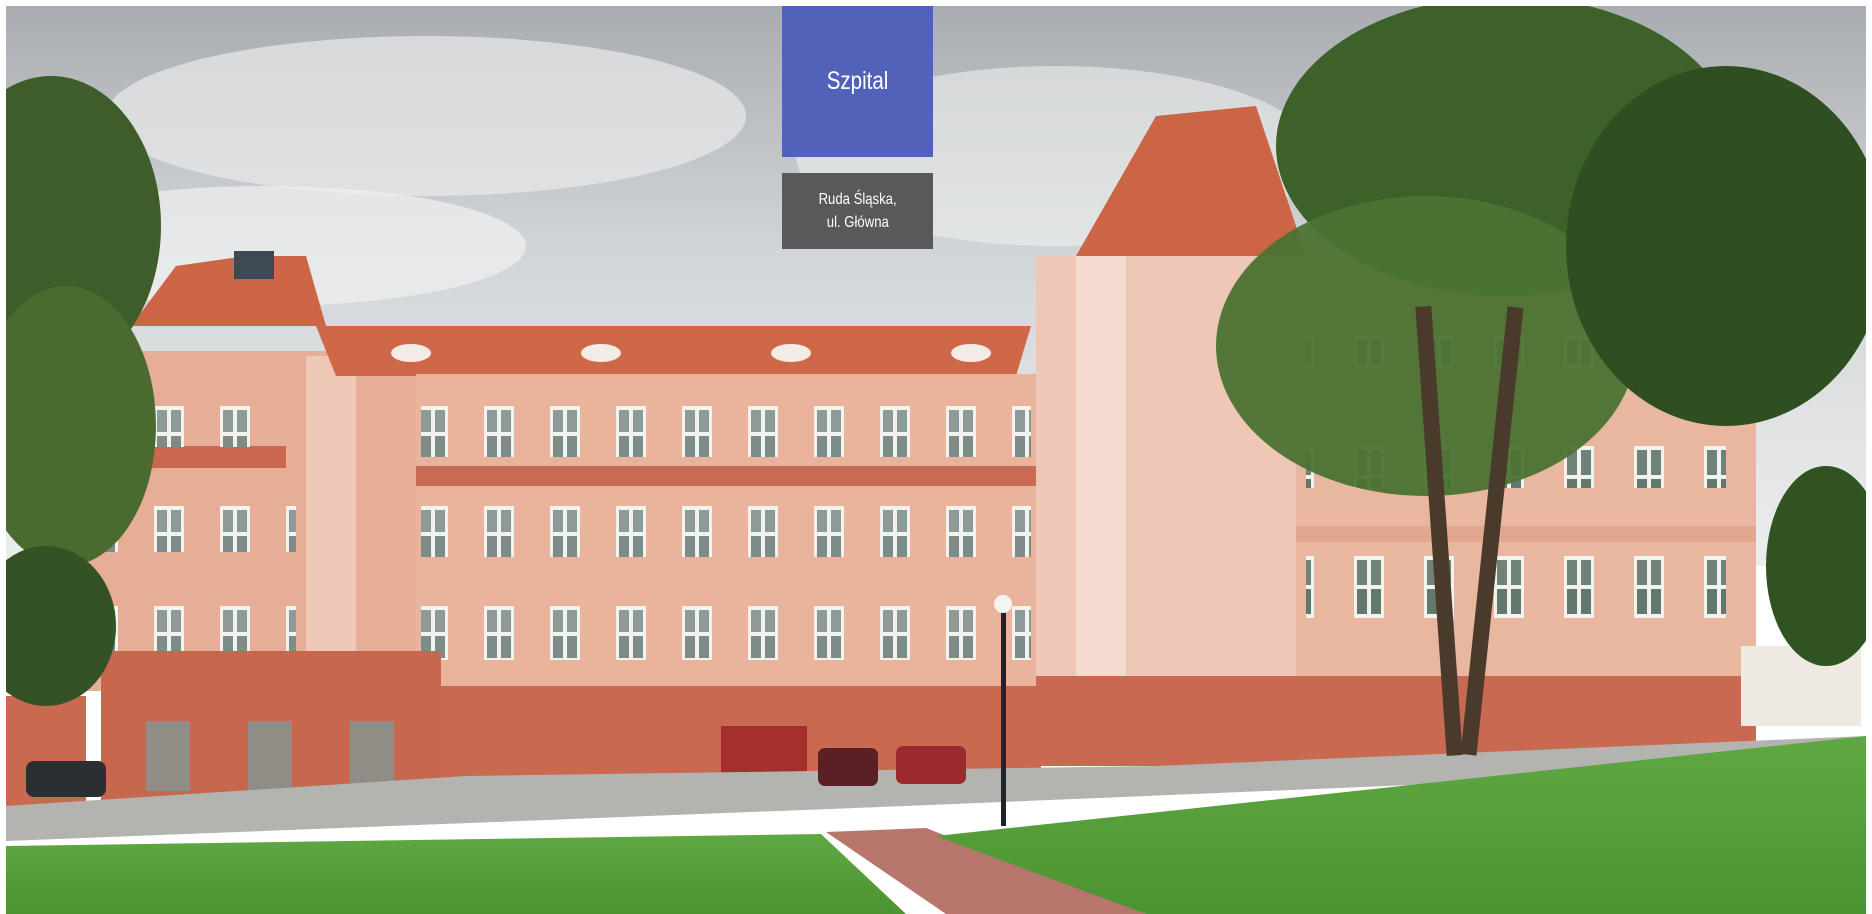 The image size is (1872, 914). Describe the element at coordinates (857, 211) in the screenshot. I see `address-badge: Ruda Śląska, ul. Główna` at that location.